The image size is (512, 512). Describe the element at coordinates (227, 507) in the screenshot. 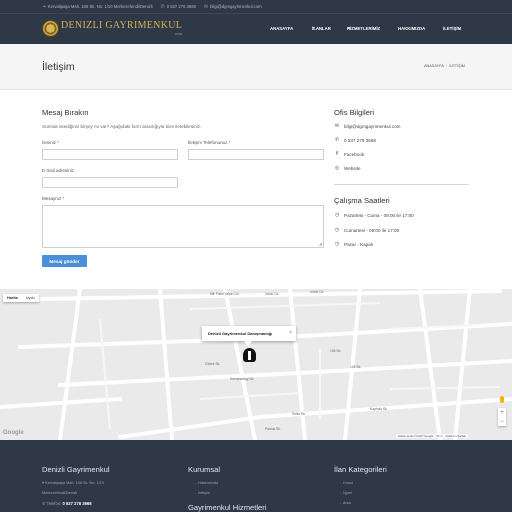

I see `footer-services-title: Gayrimenkul Hizmetleri` at that location.